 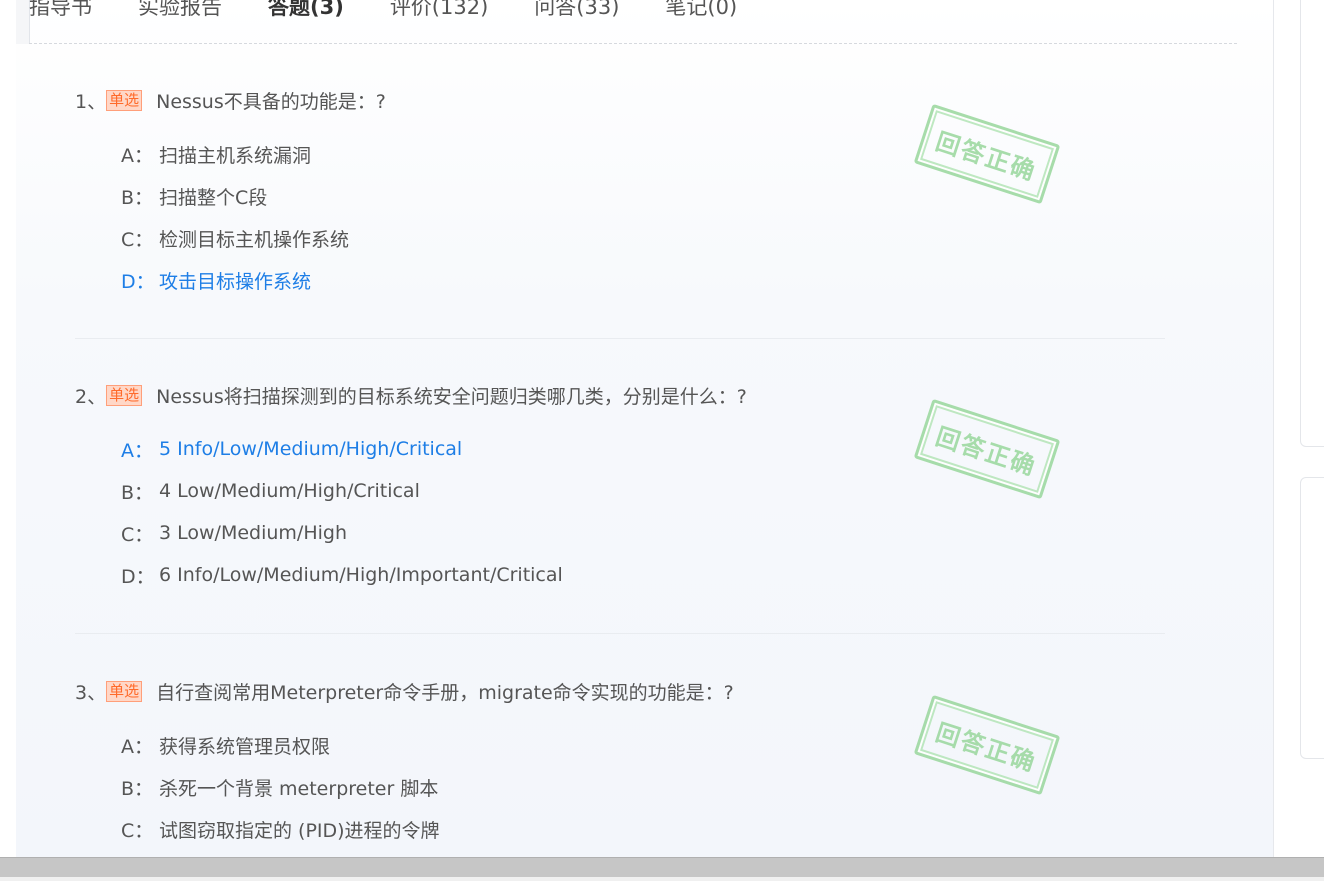 What do you see at coordinates (1273, 428) in the screenshot?
I see `right-divider` at bounding box center [1273, 428].